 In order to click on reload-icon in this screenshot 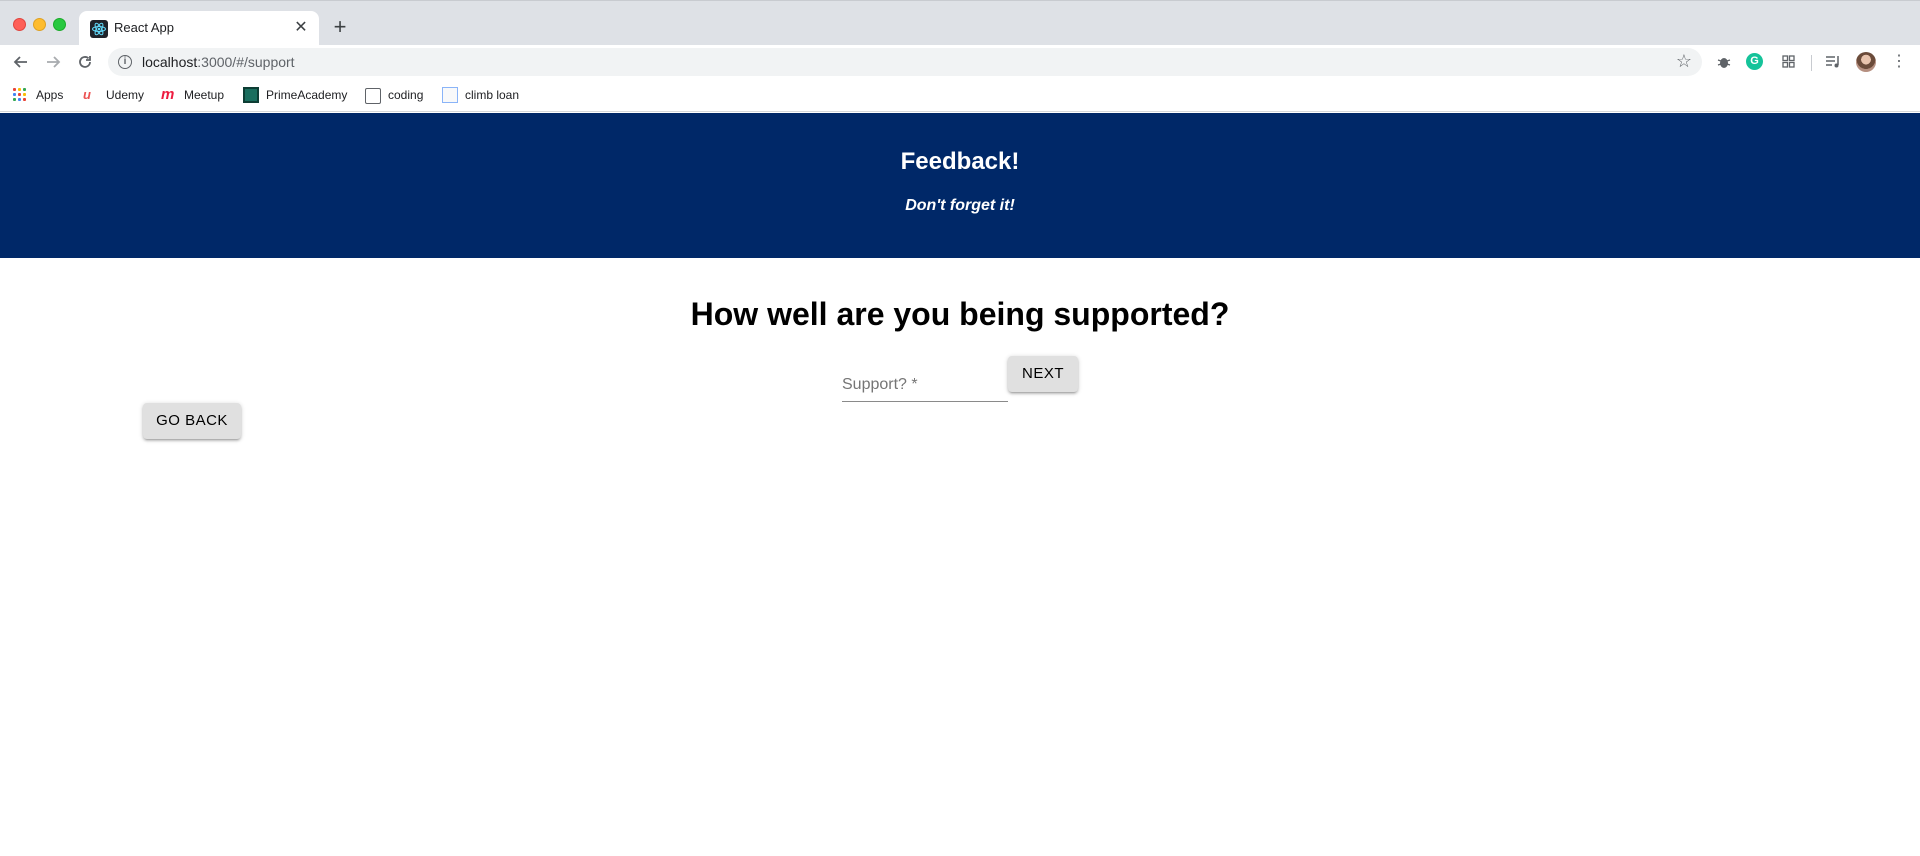, I will do `click(85, 62)`.